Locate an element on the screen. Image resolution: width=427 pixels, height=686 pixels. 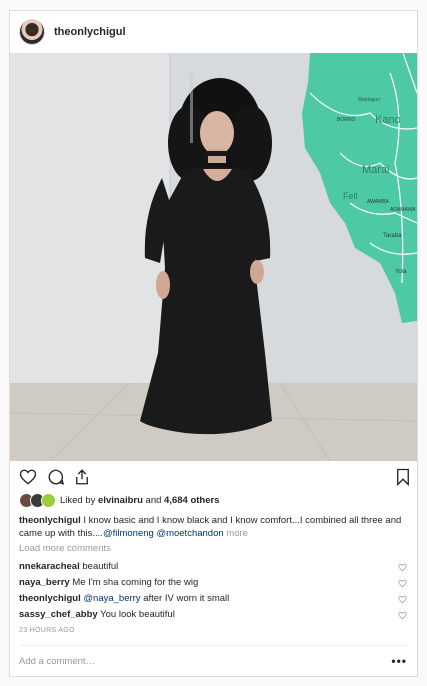
comment-icon is located at coordinates (56, 477).